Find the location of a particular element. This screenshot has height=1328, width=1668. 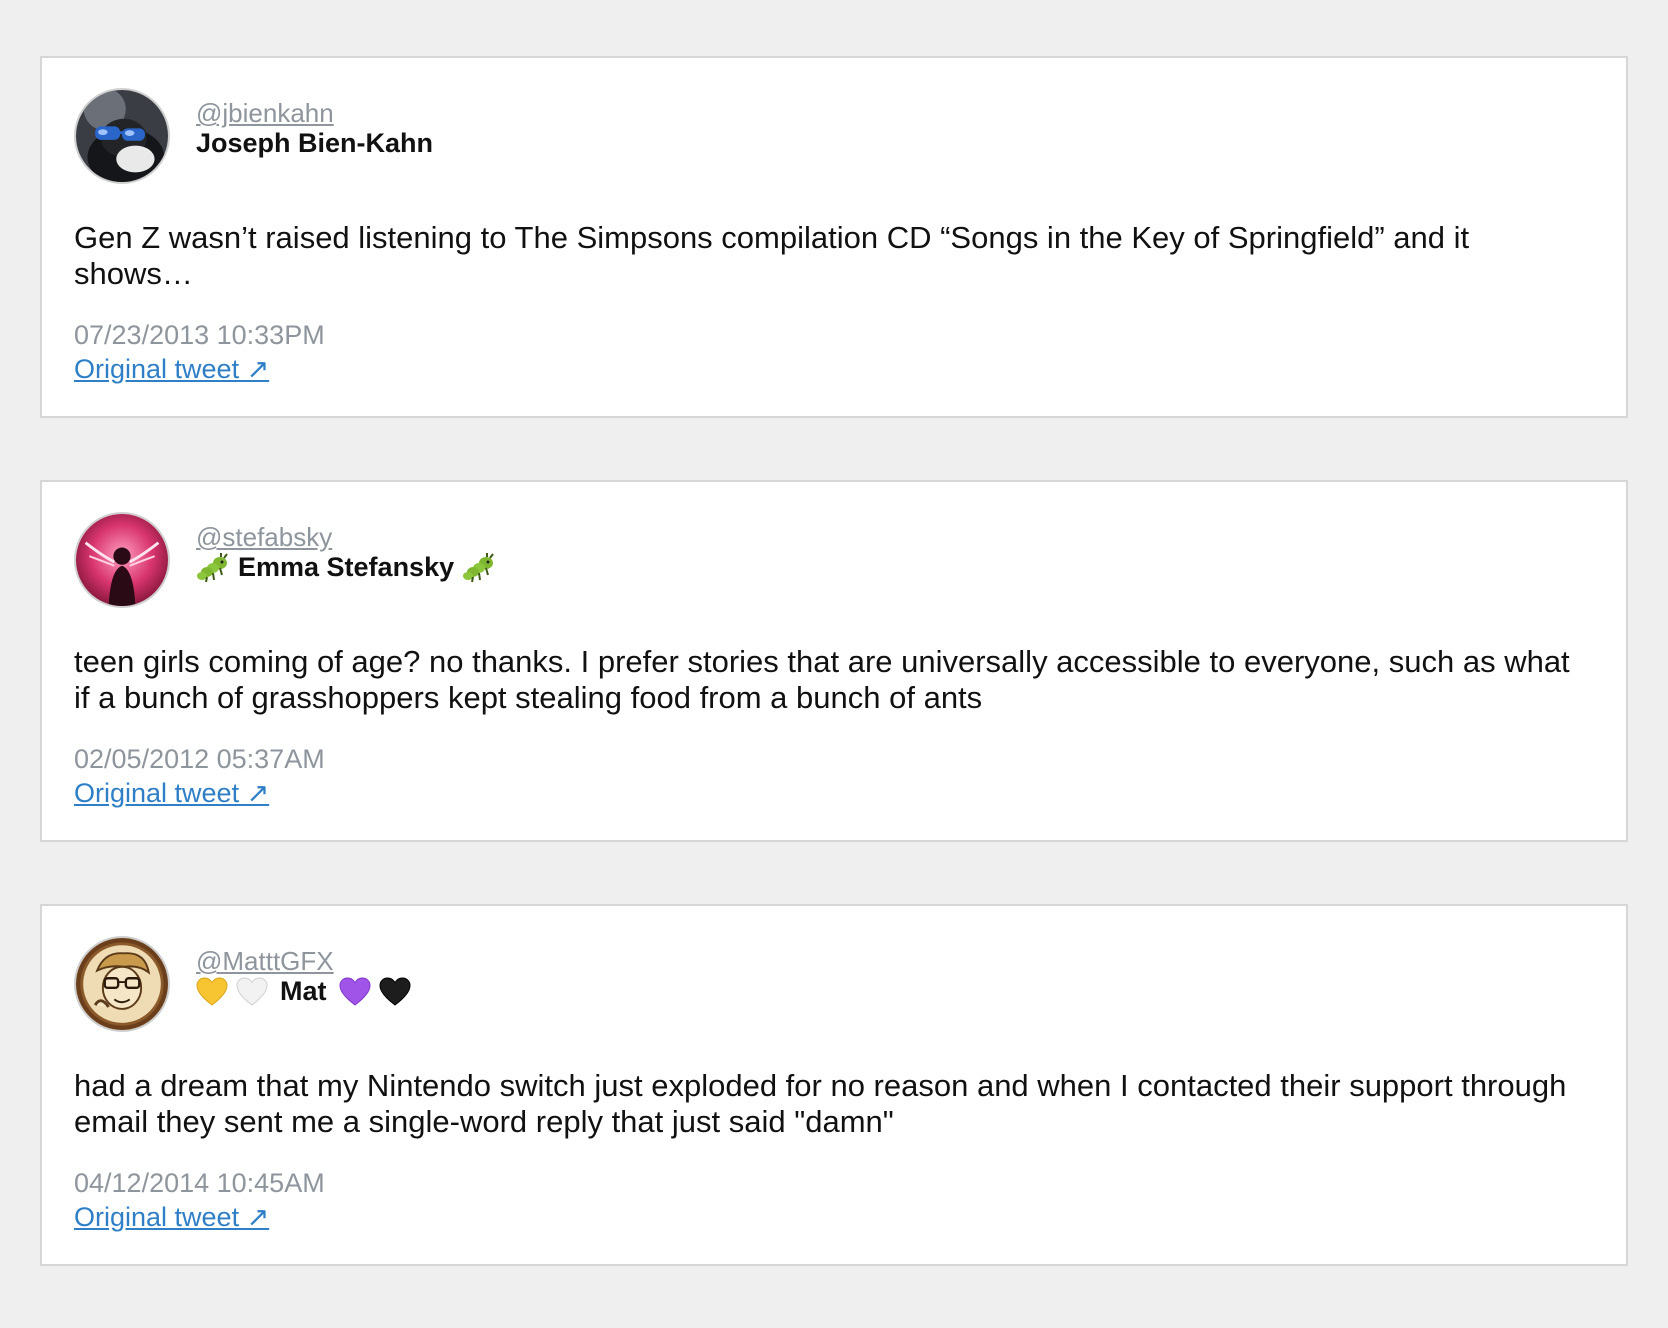

display-name-text: Joseph Bien-Kahn is located at coordinates (315, 143).